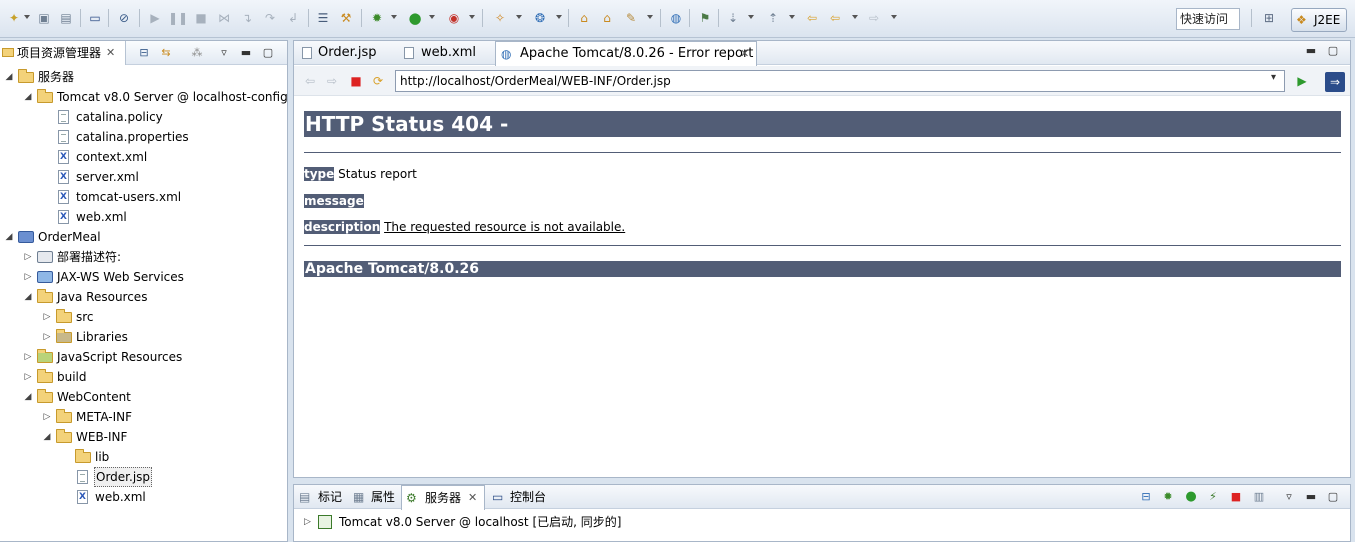  Describe the element at coordinates (1335, 82) in the screenshot. I see `browser-menu-icon: ⇒` at that location.